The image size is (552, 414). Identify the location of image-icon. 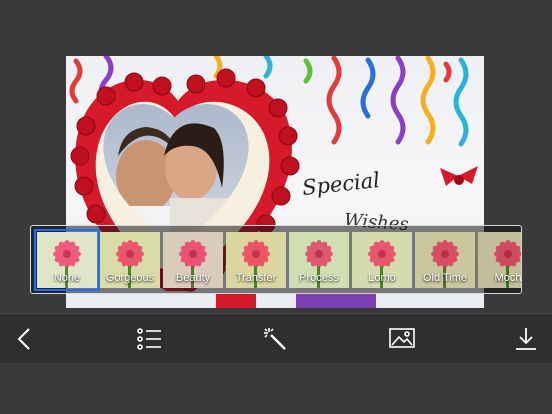
(402, 338).